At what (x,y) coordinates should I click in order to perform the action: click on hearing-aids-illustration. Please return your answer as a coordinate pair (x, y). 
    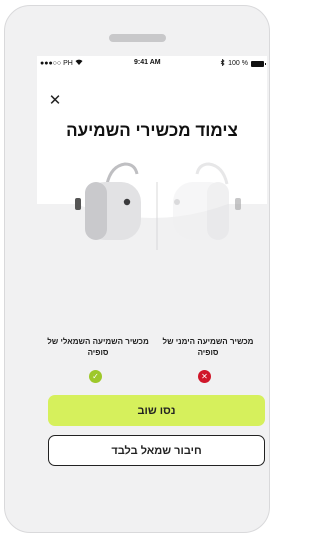
    Looking at the image, I should click on (152, 195).